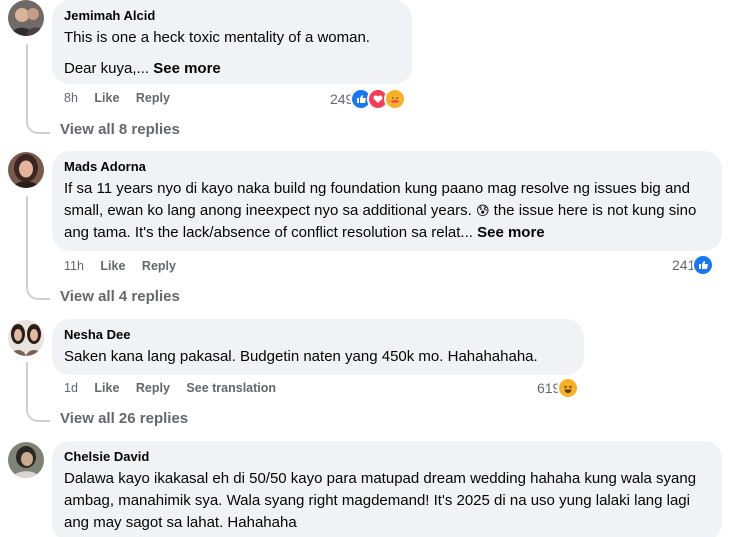  What do you see at coordinates (395, 99) in the screenshot?
I see `care-icon` at bounding box center [395, 99].